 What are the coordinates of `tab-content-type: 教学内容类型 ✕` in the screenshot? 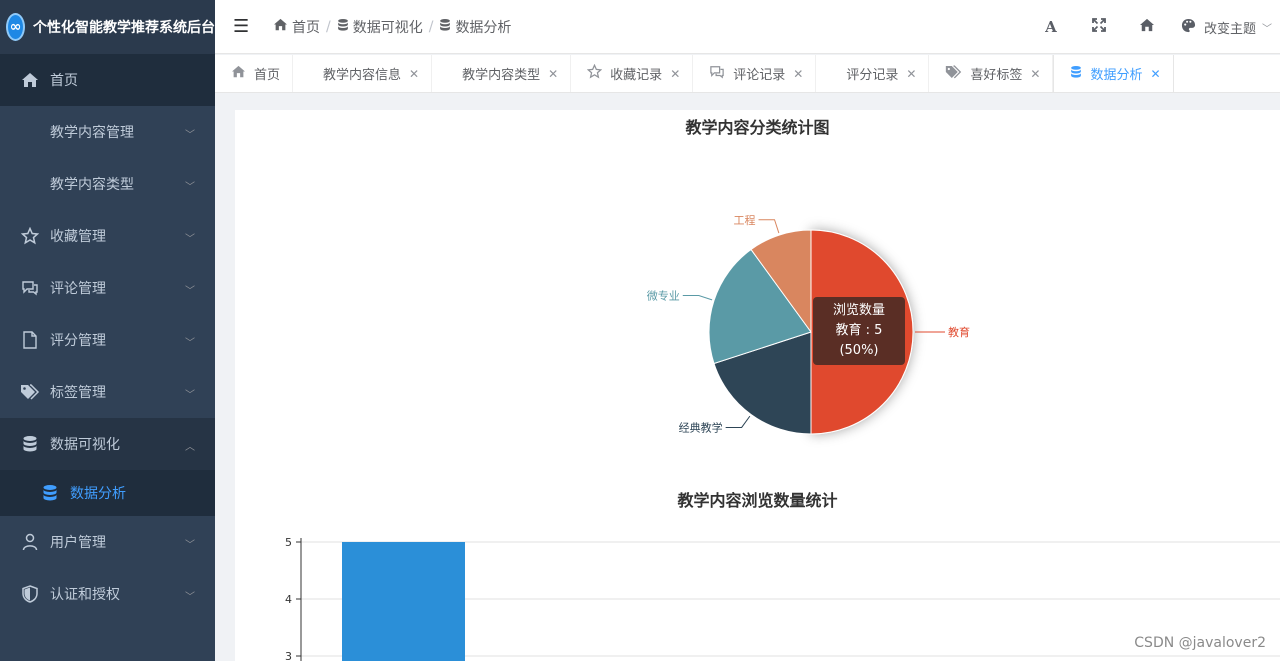 It's located at (502, 73).